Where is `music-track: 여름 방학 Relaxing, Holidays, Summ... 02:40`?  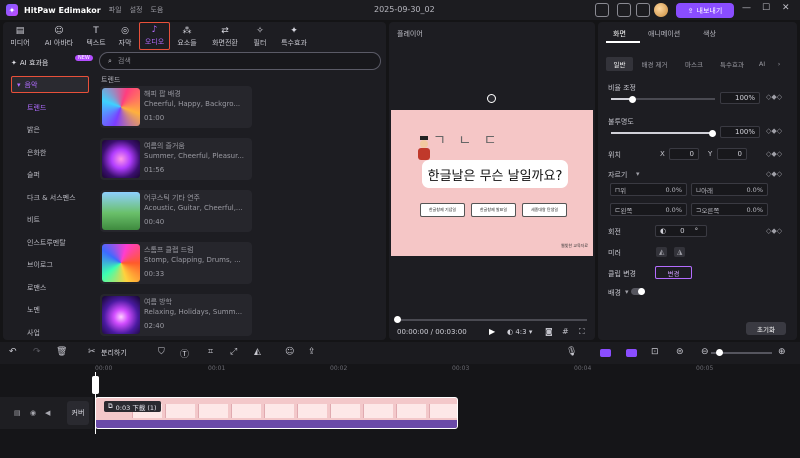
music-track: 여름 방학 Relaxing, Holidays, Summ... 02:40 is located at coordinates (176, 315).